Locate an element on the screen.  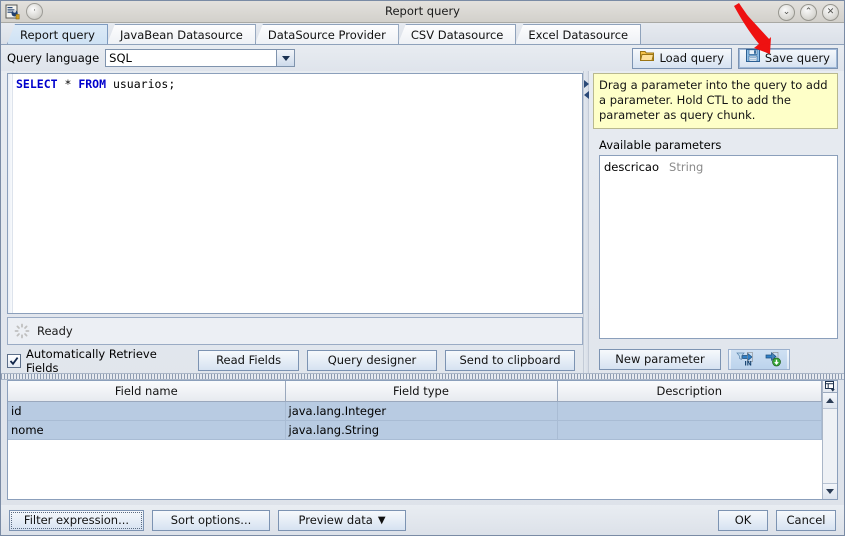
column-header-field-type: Field type is located at coordinates (421, 391).